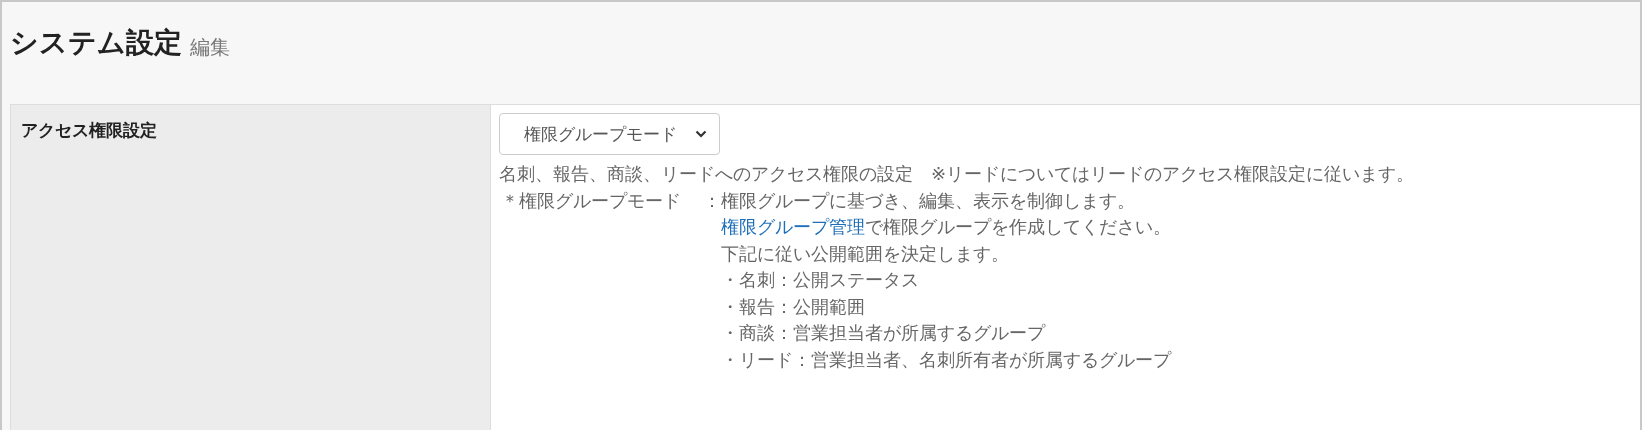 The width and height of the screenshot is (1642, 432). Describe the element at coordinates (793, 306) in the screenshot. I see `description-text: ・報告：公開範囲` at that location.